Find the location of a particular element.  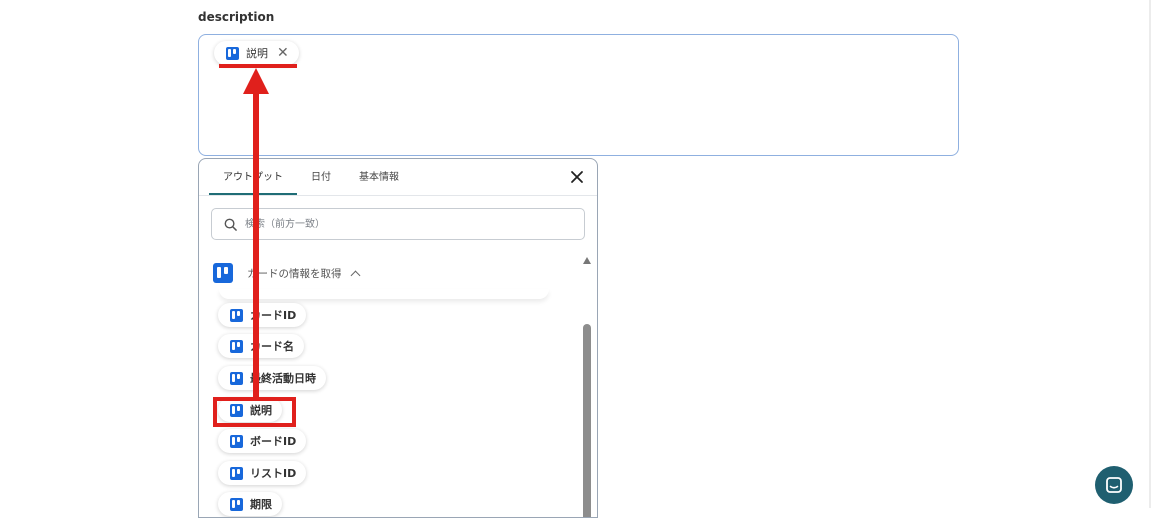

chat-support-button is located at coordinates (1114, 485).